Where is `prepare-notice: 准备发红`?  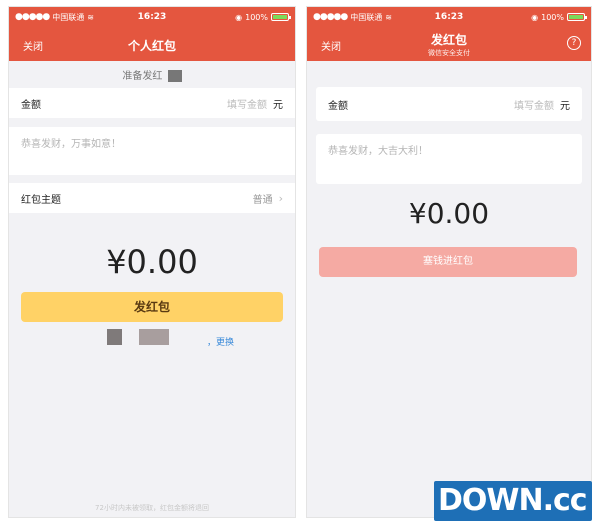 prepare-notice: 准备发红 is located at coordinates (152, 74).